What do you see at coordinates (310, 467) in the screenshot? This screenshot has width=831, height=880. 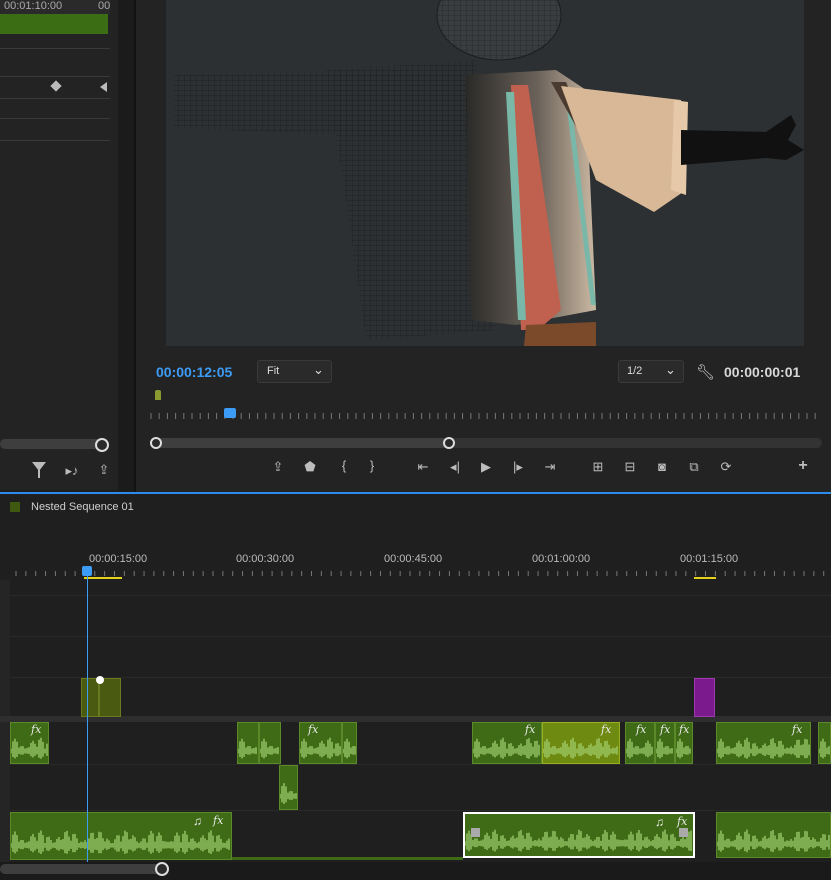 I see `add-marker-icon: ⬟` at bounding box center [310, 467].